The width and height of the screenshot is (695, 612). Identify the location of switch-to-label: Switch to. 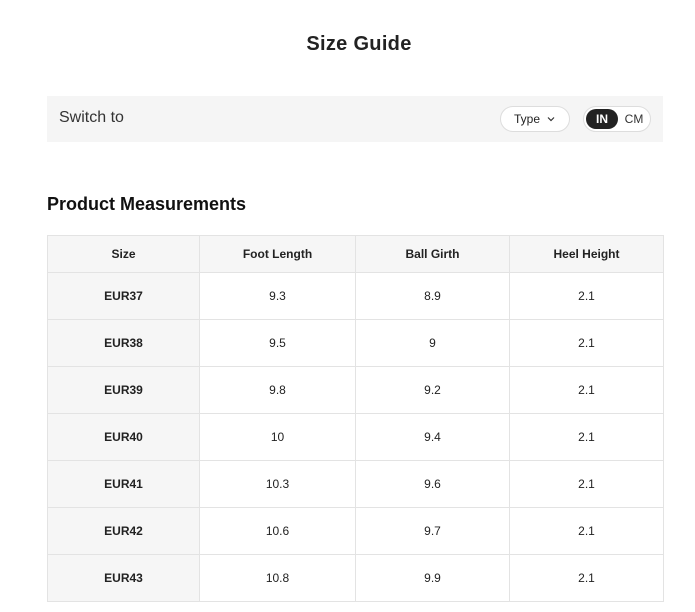
(91, 117).